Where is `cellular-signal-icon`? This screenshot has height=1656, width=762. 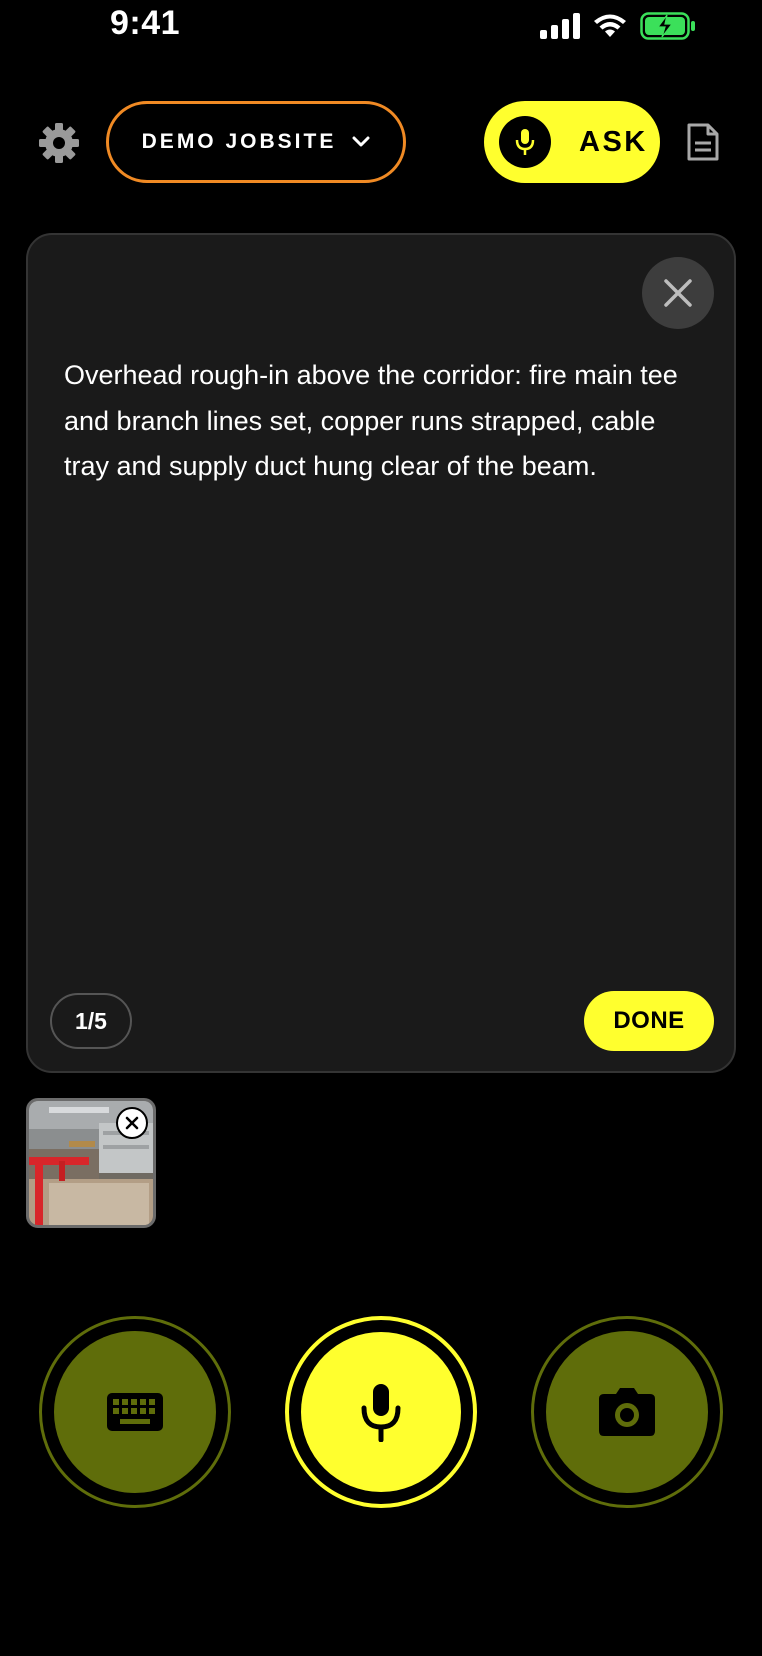
cellular-signal-icon is located at coordinates (560, 26).